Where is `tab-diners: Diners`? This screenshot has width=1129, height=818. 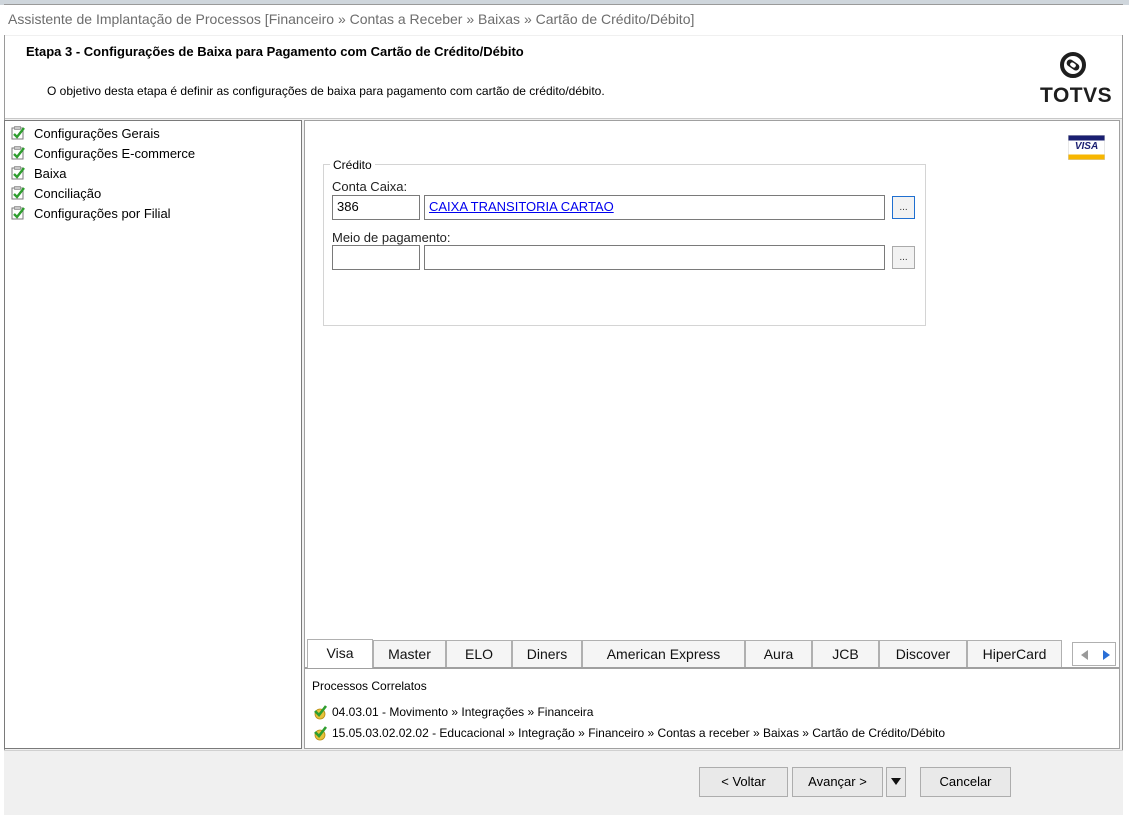
tab-diners: Diners is located at coordinates (547, 653).